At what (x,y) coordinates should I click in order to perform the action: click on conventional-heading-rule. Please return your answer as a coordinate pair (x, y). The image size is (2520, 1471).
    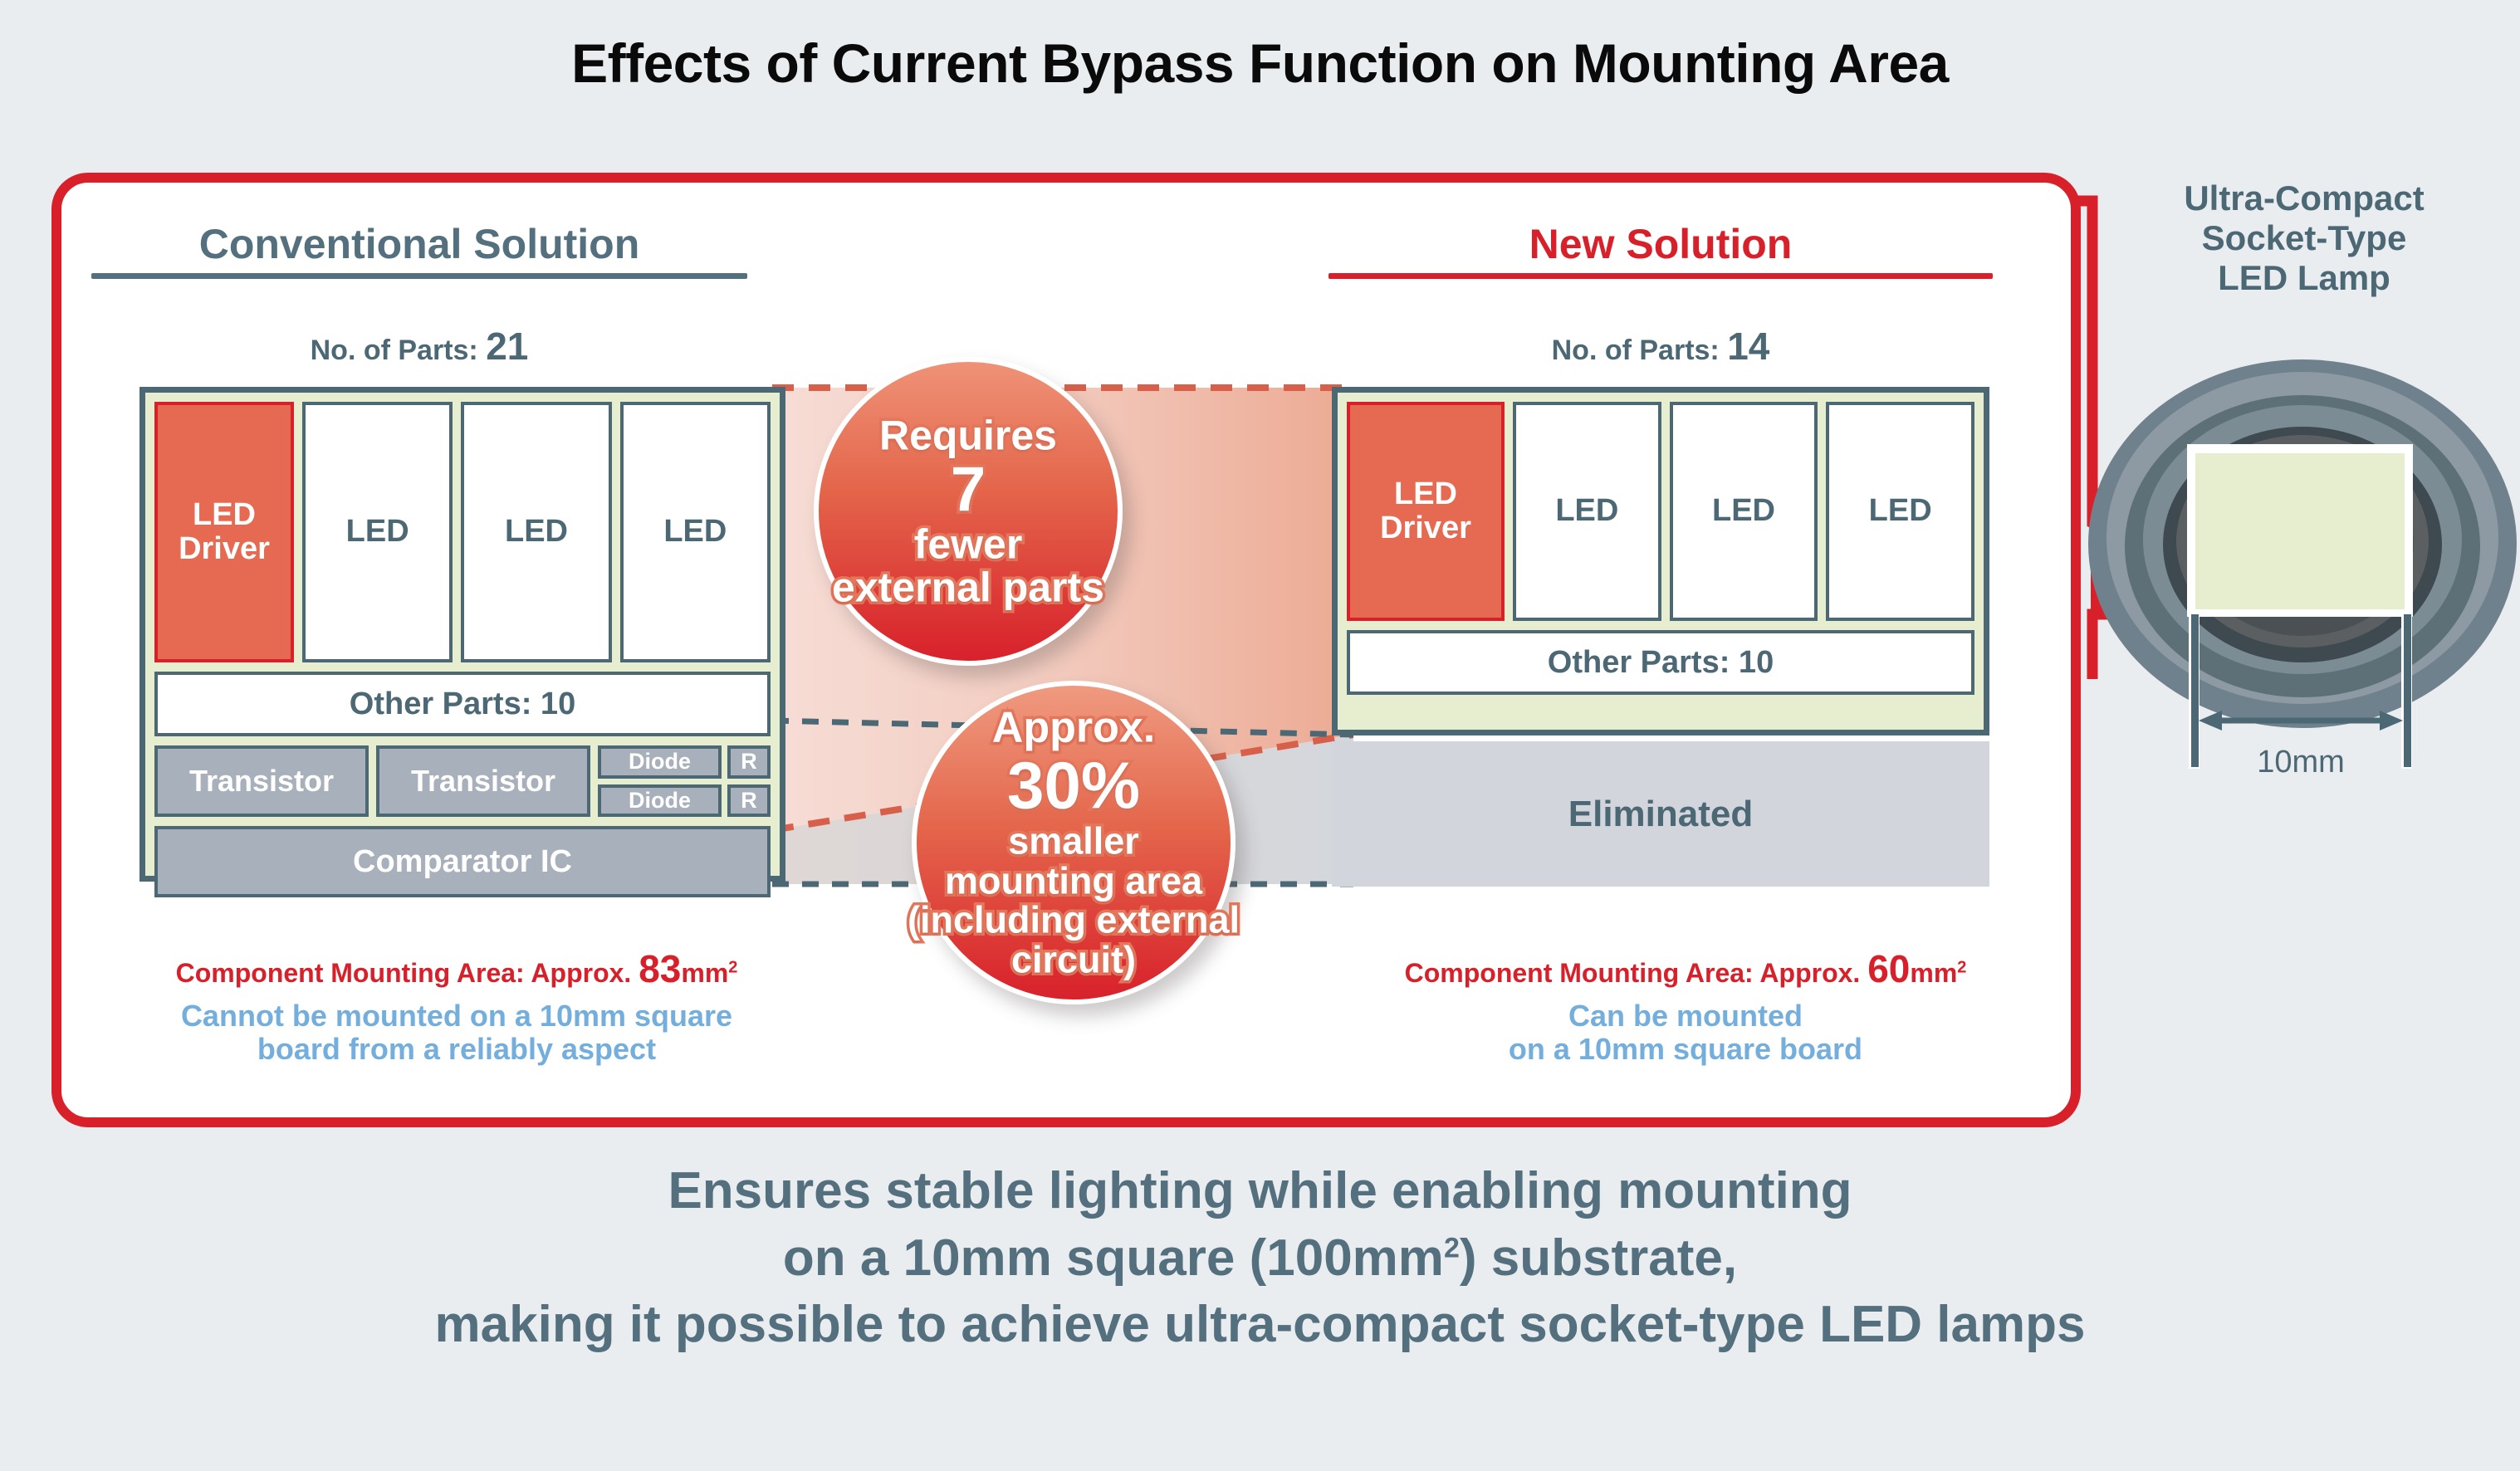
    Looking at the image, I should click on (419, 275).